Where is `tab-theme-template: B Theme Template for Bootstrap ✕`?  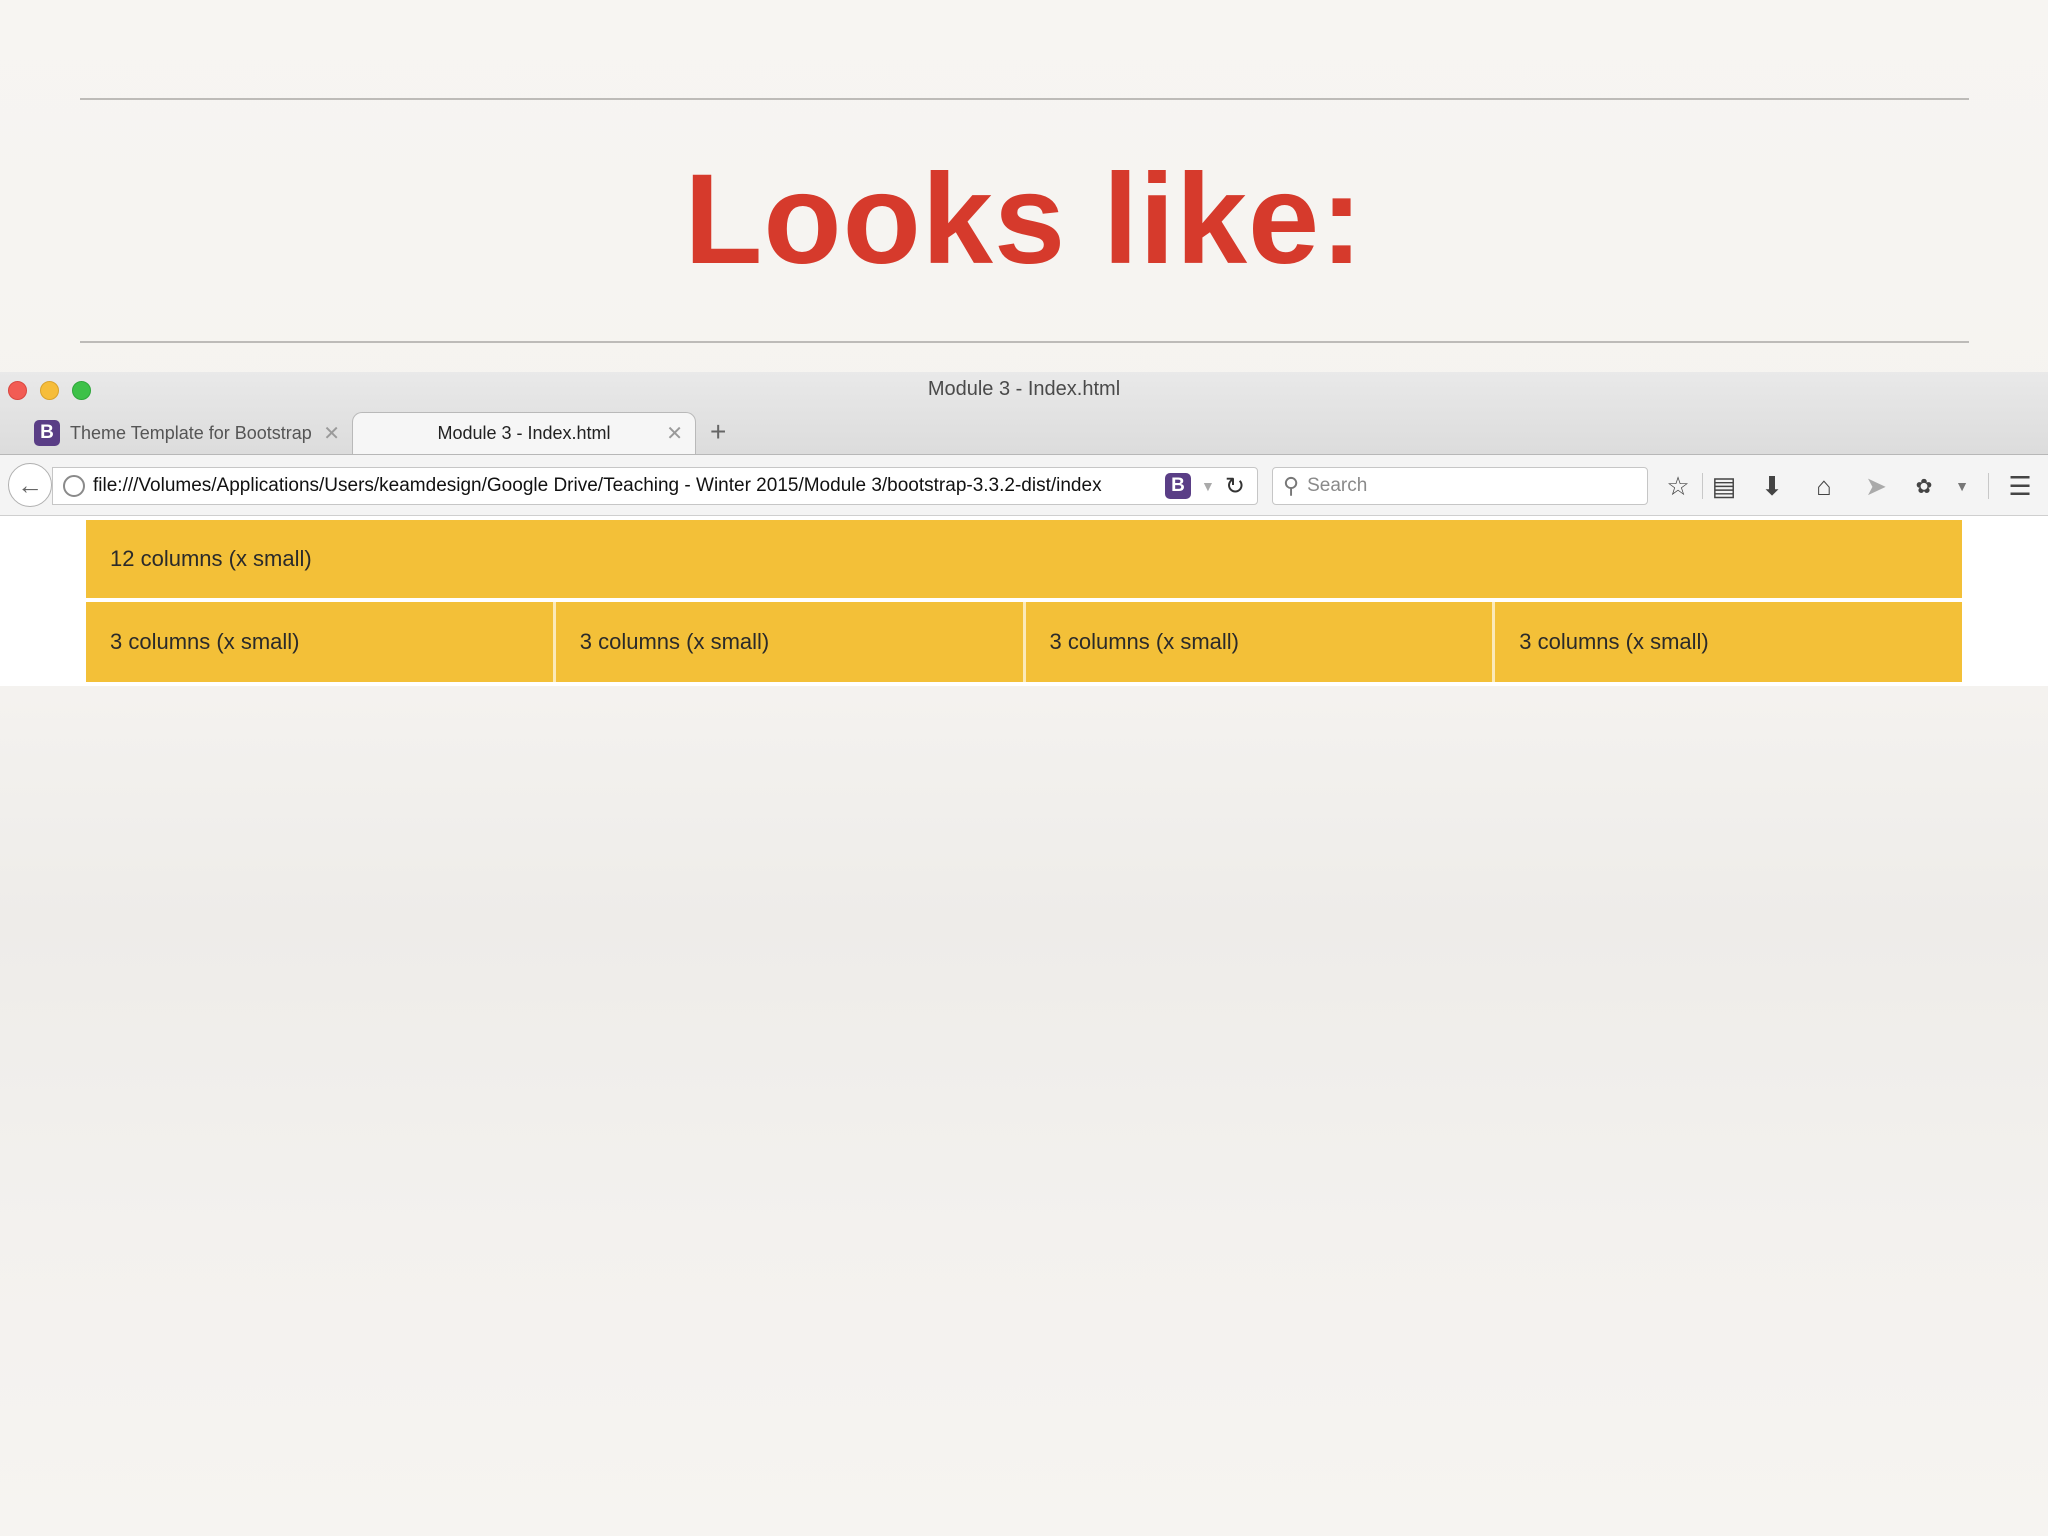
tab-theme-template: B Theme Template for Bootstrap ✕ is located at coordinates (185, 433).